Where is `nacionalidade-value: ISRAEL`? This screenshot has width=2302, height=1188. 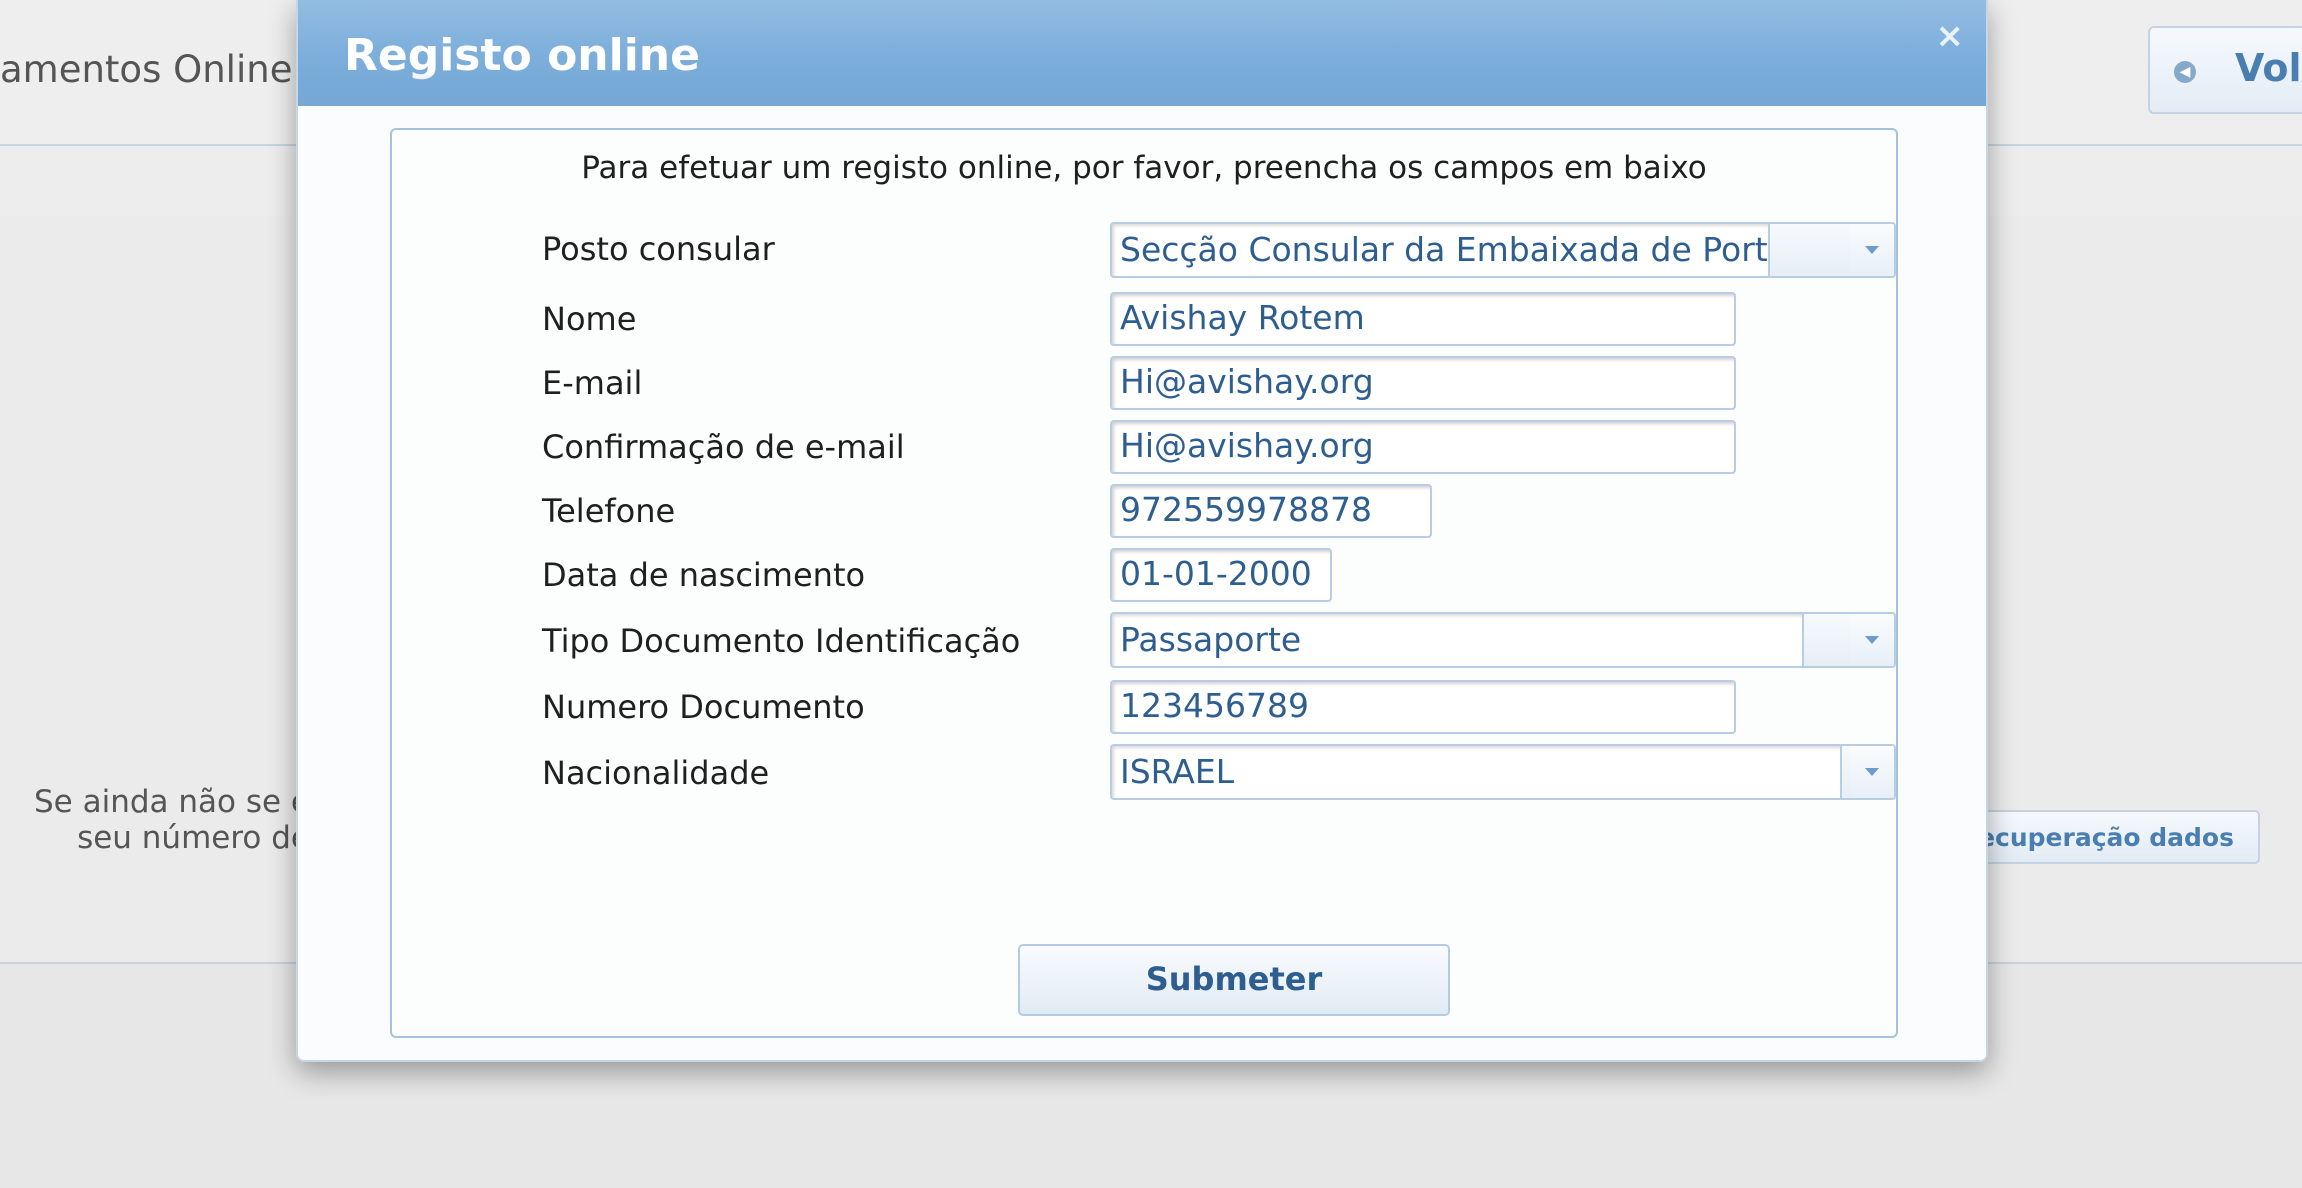
nacionalidade-value: ISRAEL is located at coordinates (1477, 772).